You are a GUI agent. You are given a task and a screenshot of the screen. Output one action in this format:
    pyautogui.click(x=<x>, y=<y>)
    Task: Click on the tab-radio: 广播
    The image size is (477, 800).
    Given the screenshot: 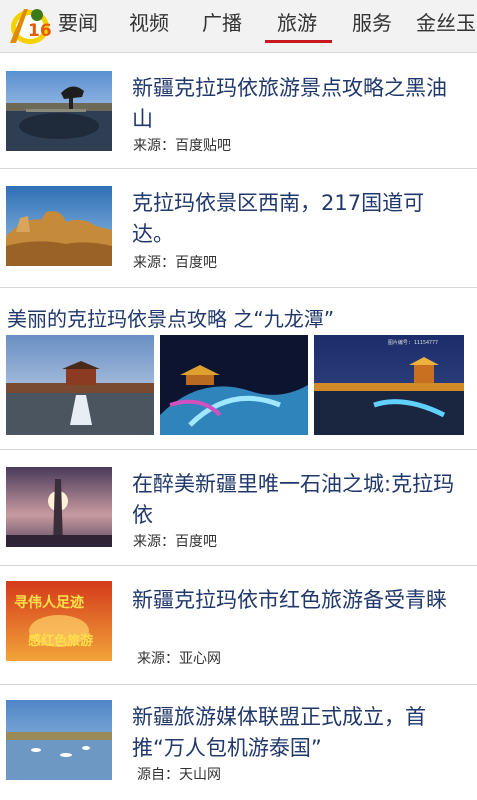 What is the action you would take?
    pyautogui.click(x=222, y=23)
    